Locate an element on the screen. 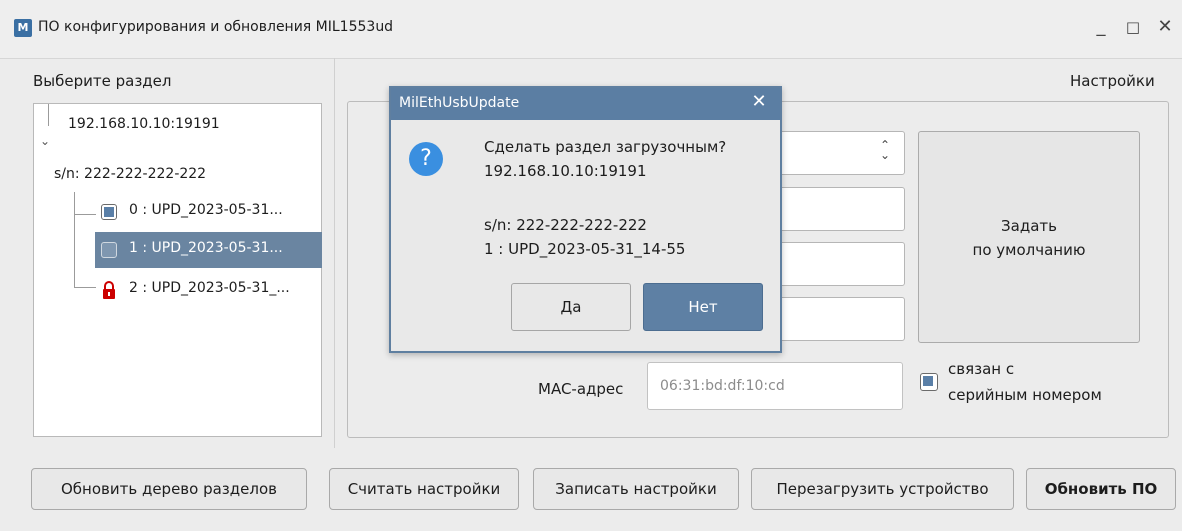  spinner-arrows-icon: ⌃ ⌄ is located at coordinates (885, 150).